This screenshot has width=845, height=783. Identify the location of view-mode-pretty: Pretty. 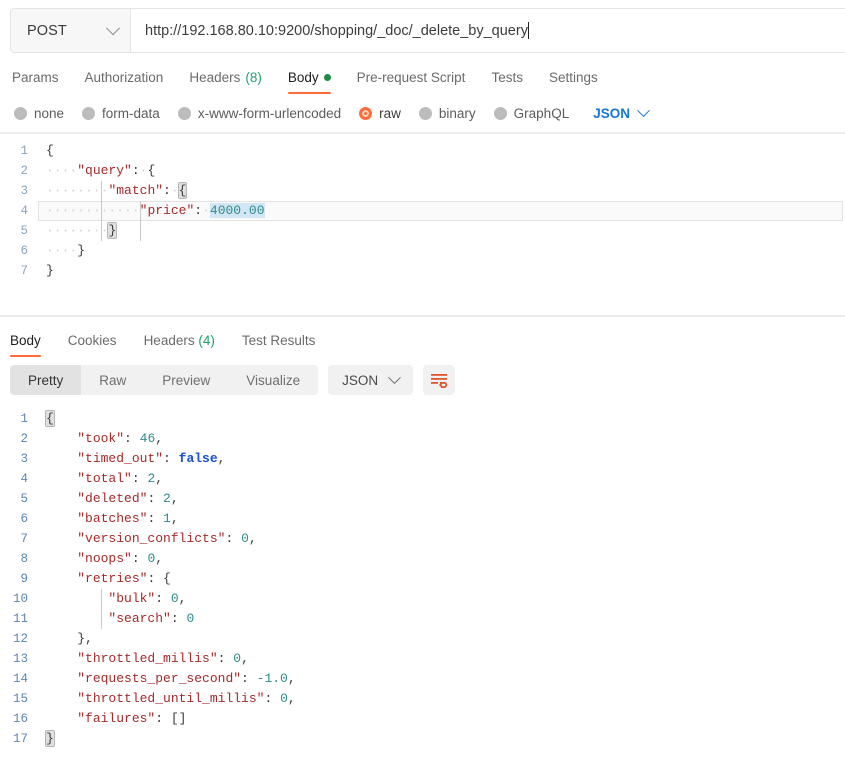
(46, 380).